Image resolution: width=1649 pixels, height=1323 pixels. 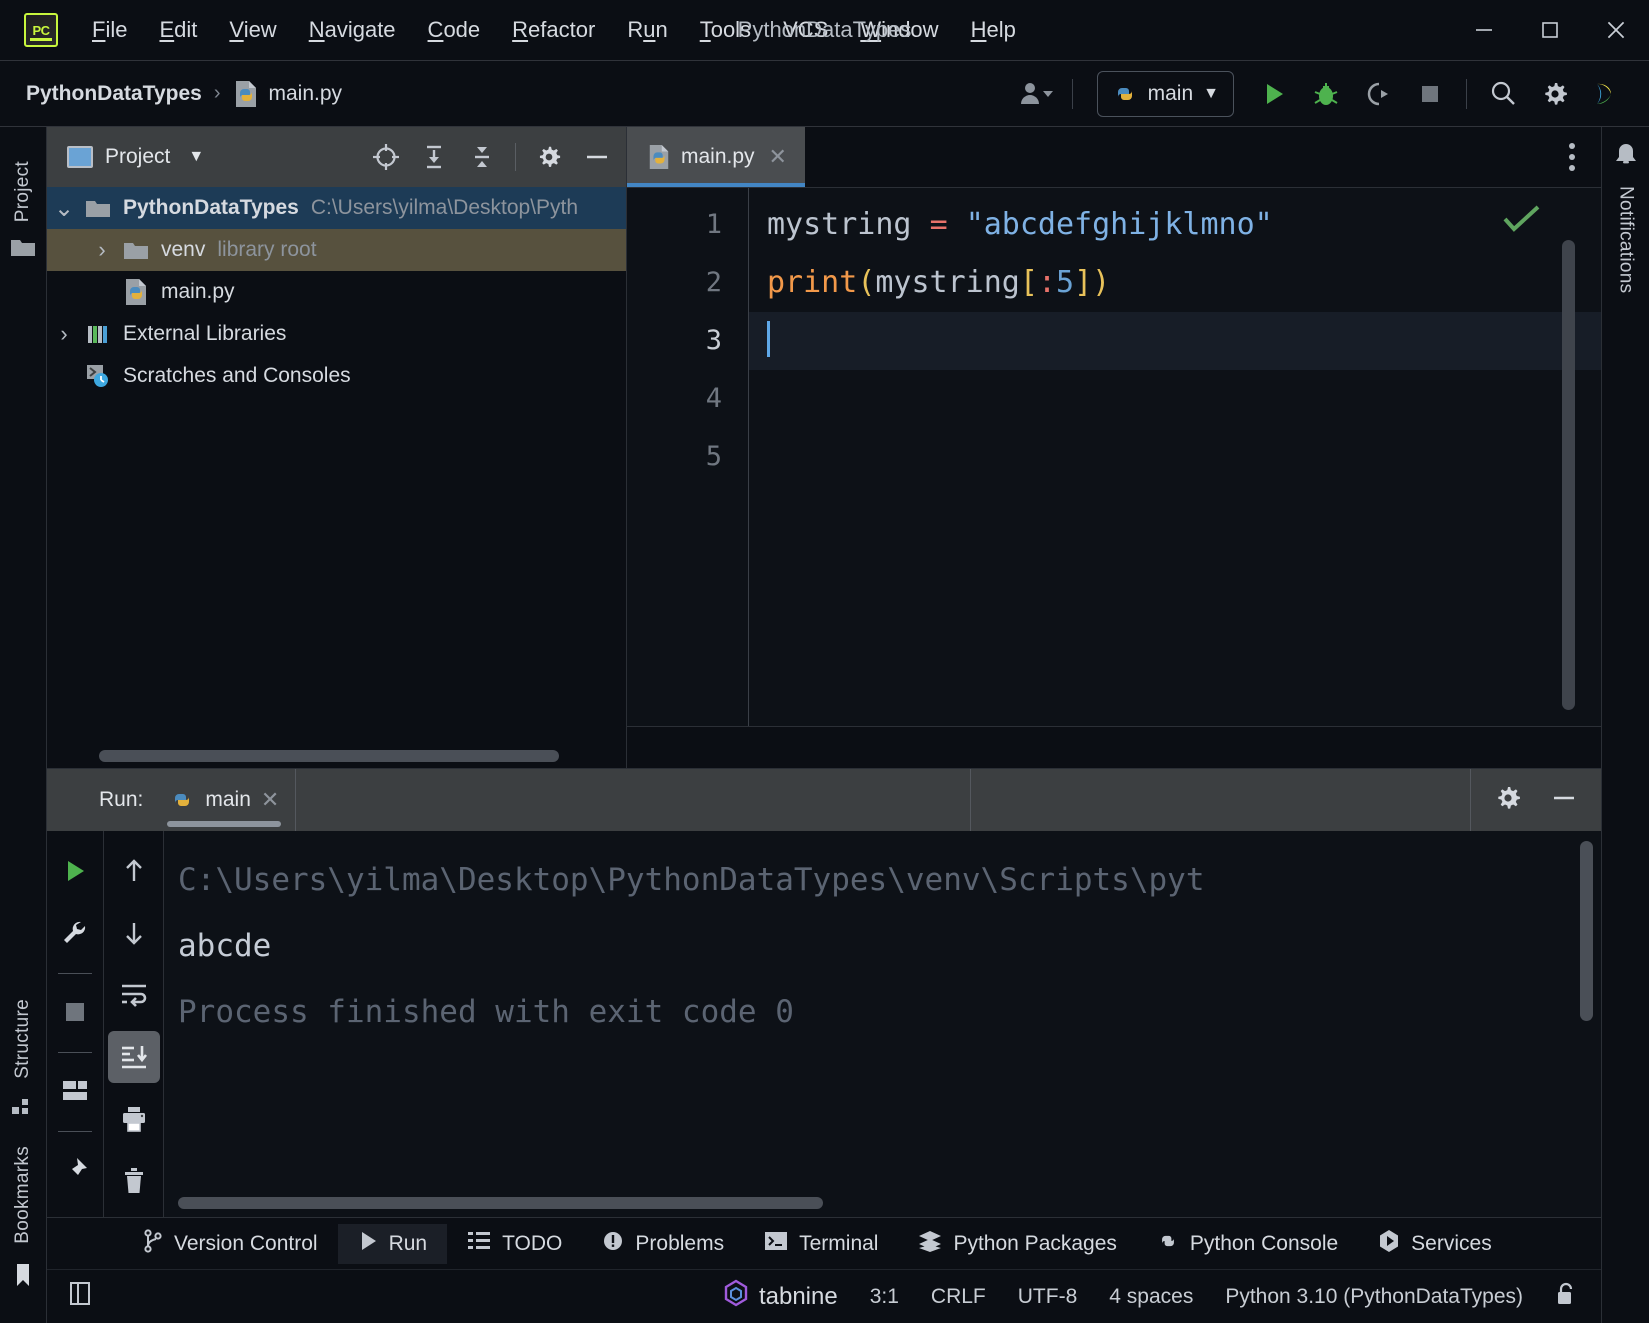 What do you see at coordinates (866, 282) in the screenshot?
I see `token-paren-open: (` at bounding box center [866, 282].